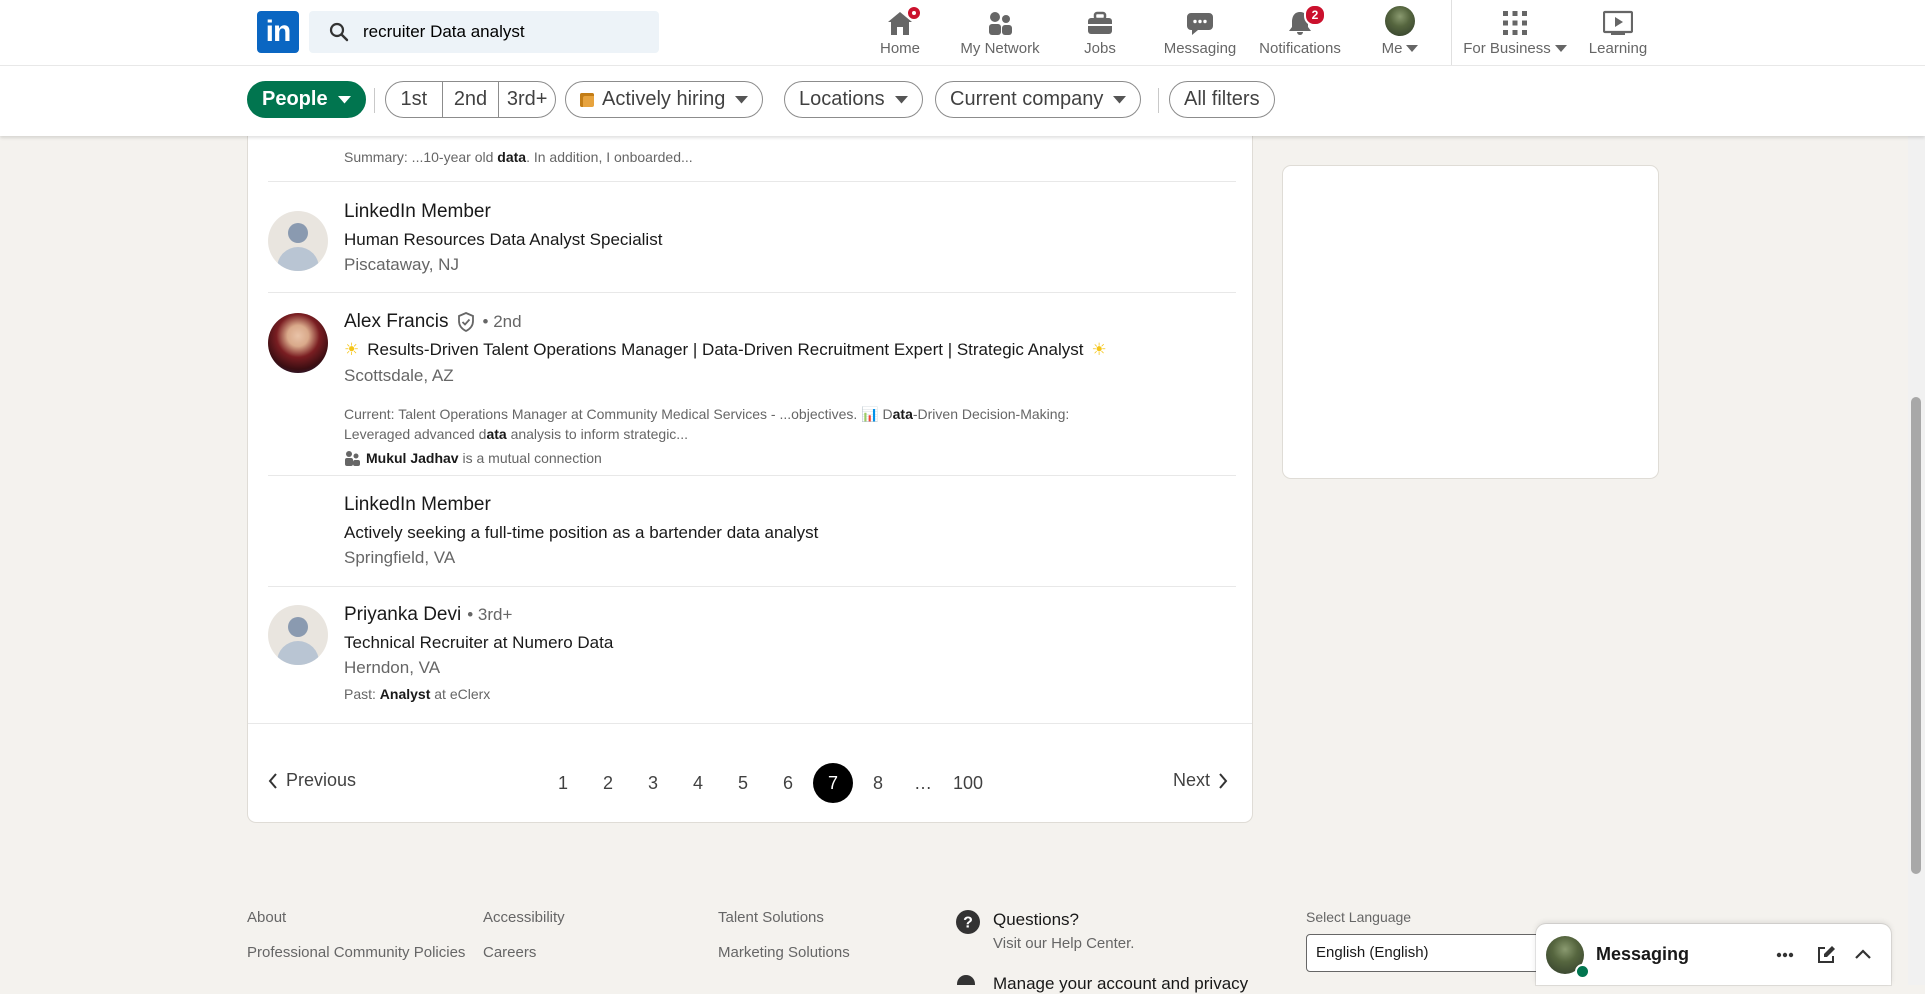 This screenshot has height=994, width=1925. I want to click on footer-link-policies: Professional Community Policies, so click(356, 952).